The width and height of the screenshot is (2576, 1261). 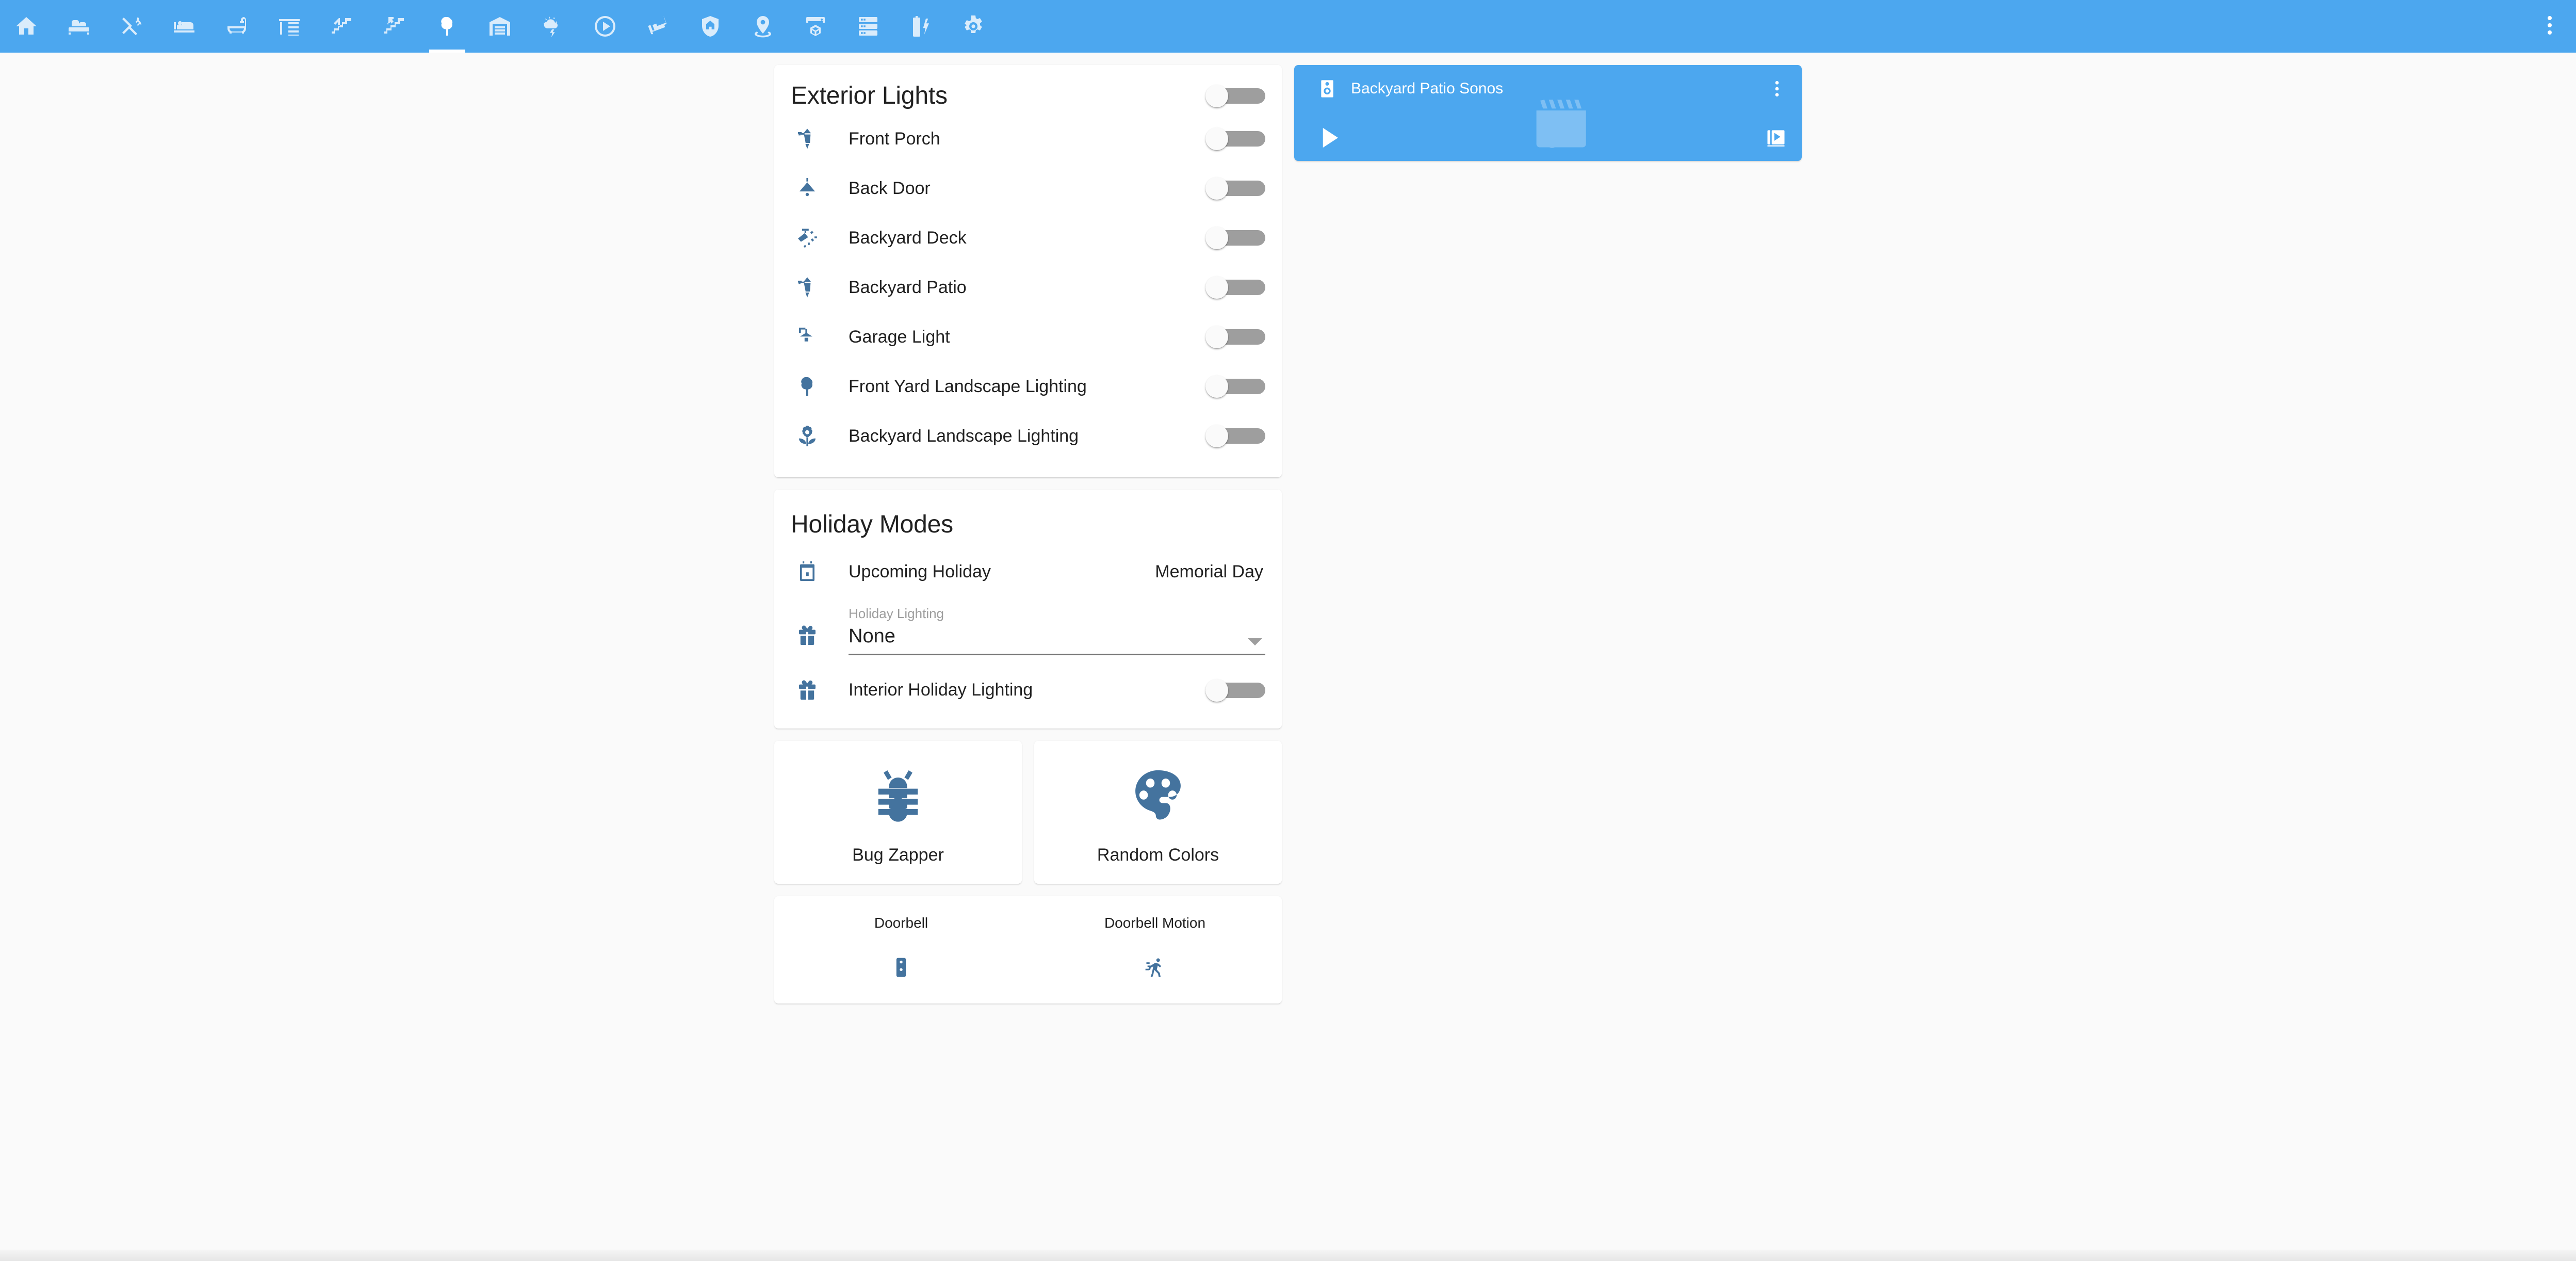 What do you see at coordinates (1328, 88) in the screenshot?
I see `speaker-icon` at bounding box center [1328, 88].